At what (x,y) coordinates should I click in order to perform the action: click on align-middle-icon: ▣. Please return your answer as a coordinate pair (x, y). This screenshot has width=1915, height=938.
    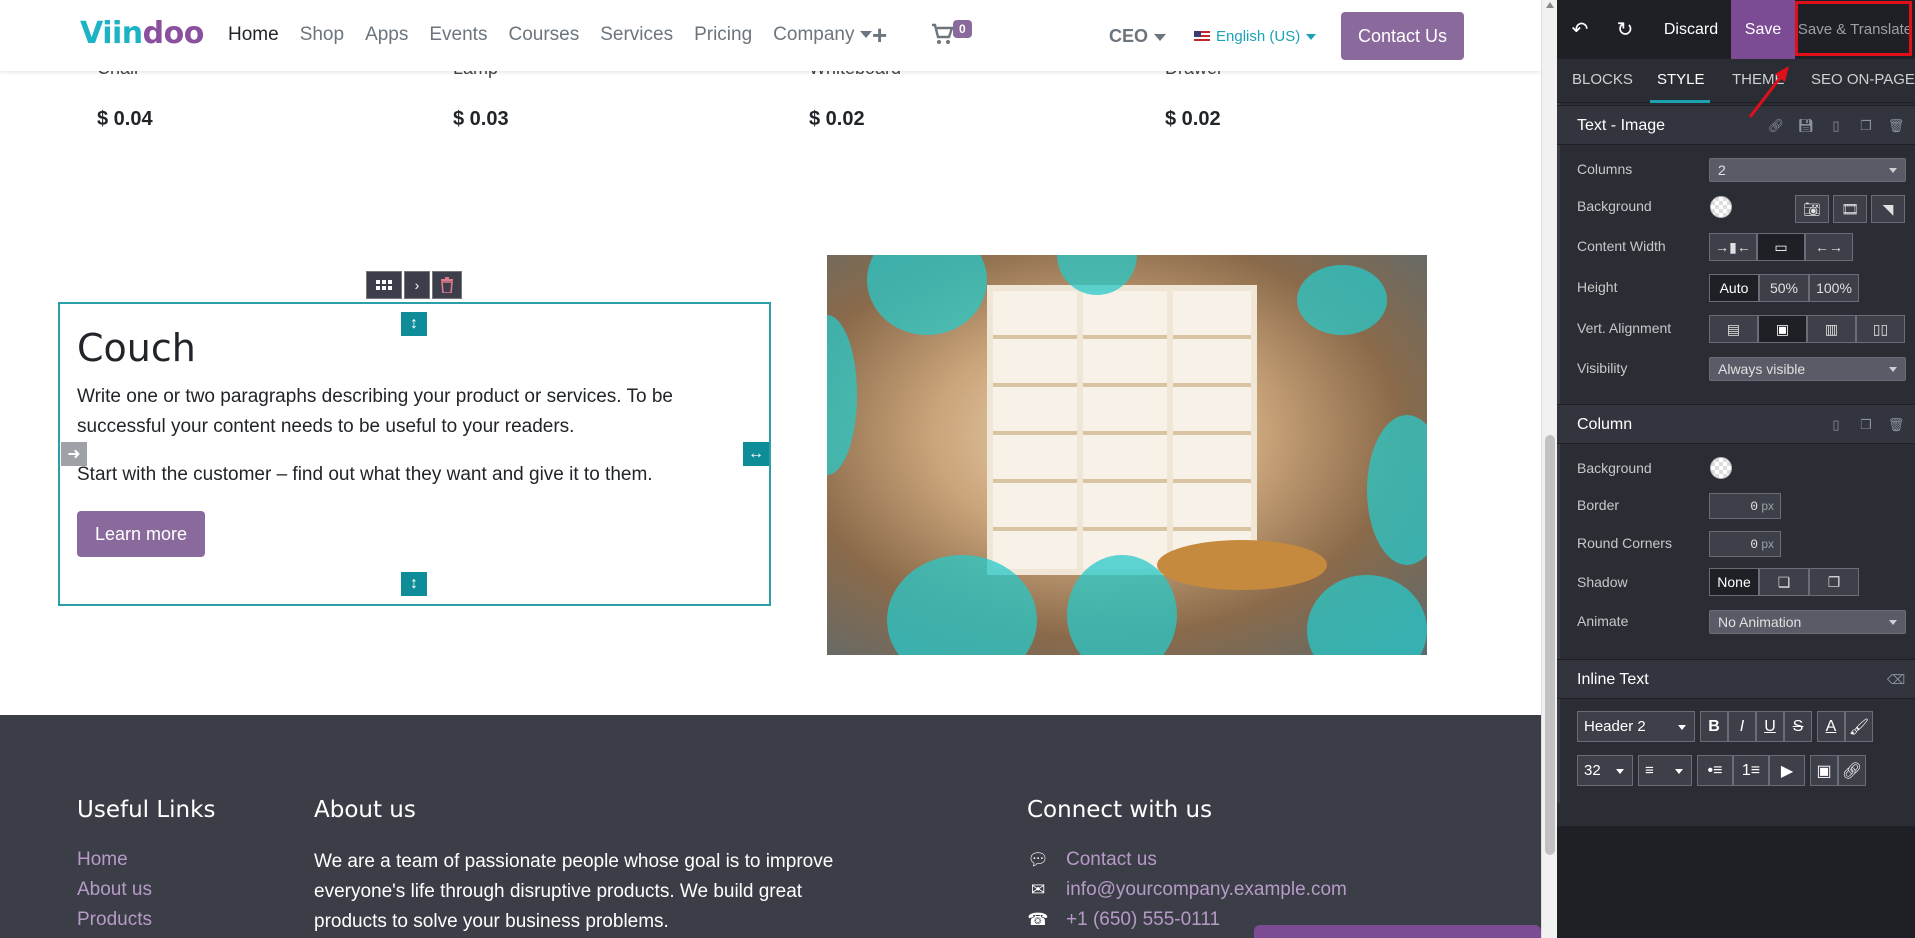
    Looking at the image, I should click on (1782, 329).